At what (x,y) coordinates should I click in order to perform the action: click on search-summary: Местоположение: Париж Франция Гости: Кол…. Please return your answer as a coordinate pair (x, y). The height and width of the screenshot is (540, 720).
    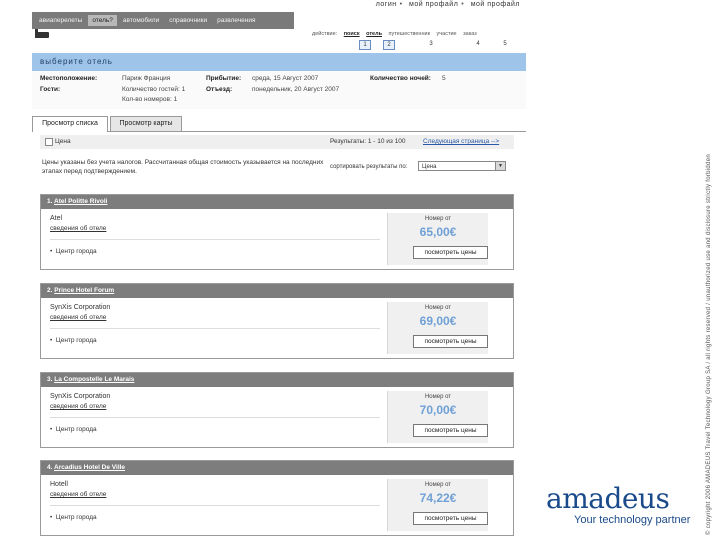
    Looking at the image, I should click on (279, 90).